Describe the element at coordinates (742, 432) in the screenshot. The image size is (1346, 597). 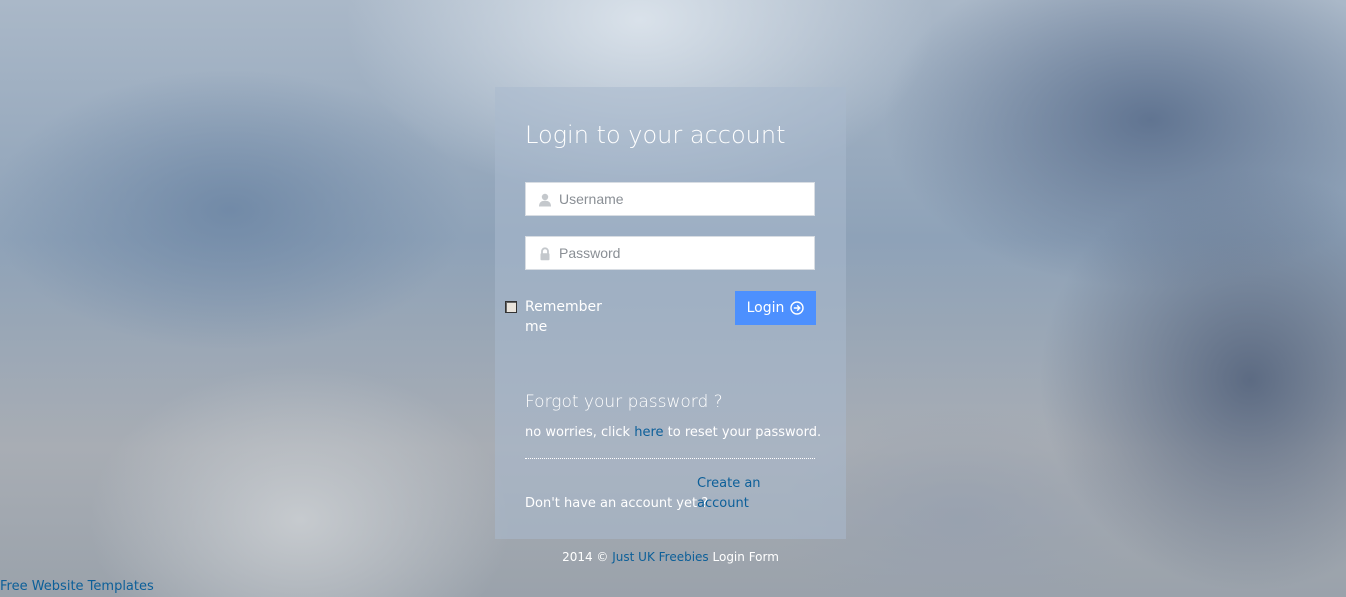
I see `forgot-text-after: to reset your password.` at that location.